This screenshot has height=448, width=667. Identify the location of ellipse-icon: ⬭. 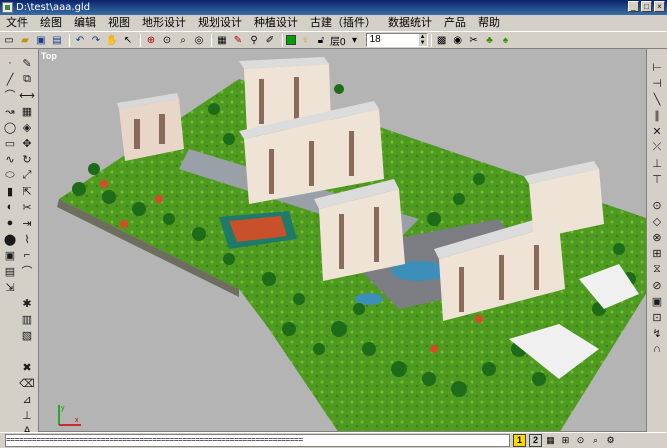
(10, 175).